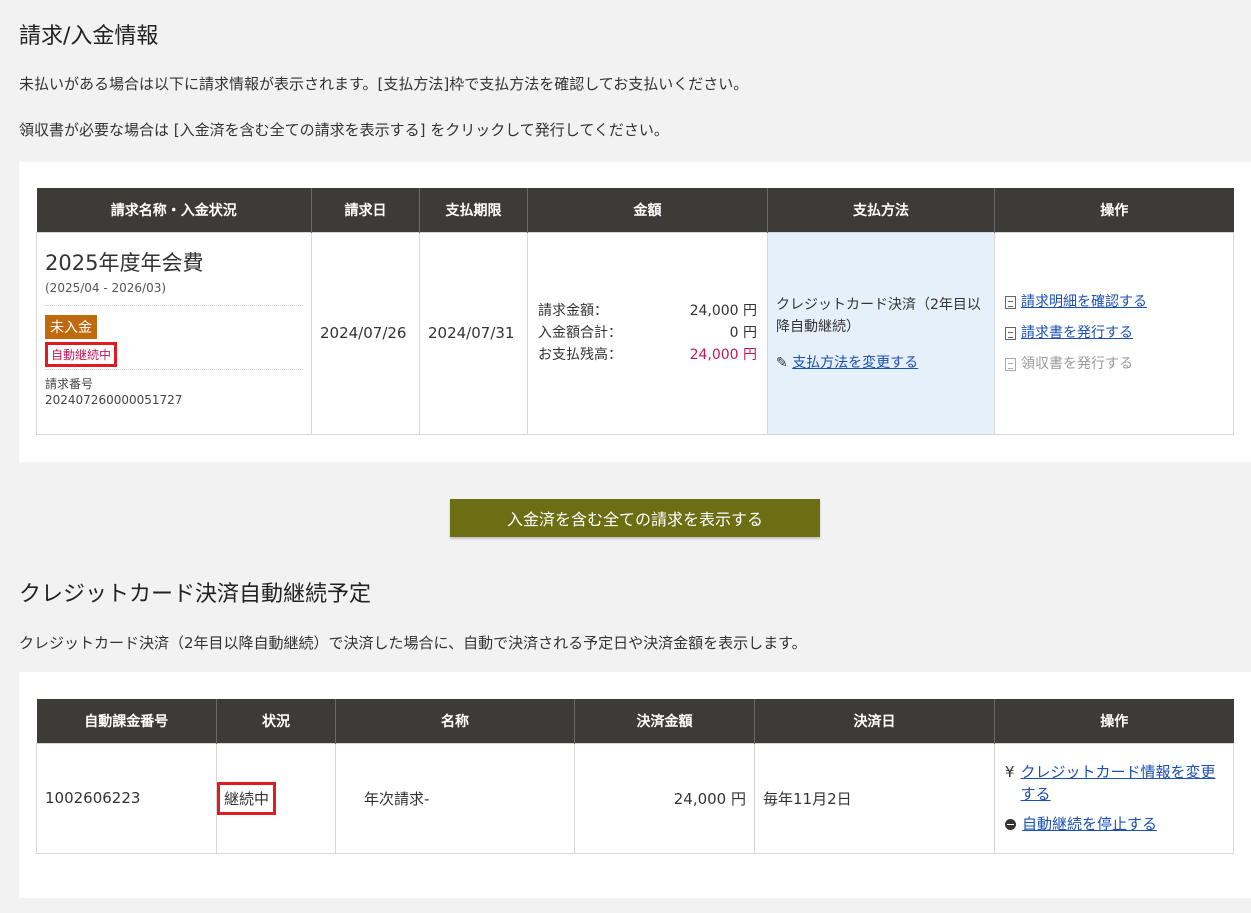  What do you see at coordinates (114, 399) in the screenshot?
I see `bill-number: 202407260000051727` at bounding box center [114, 399].